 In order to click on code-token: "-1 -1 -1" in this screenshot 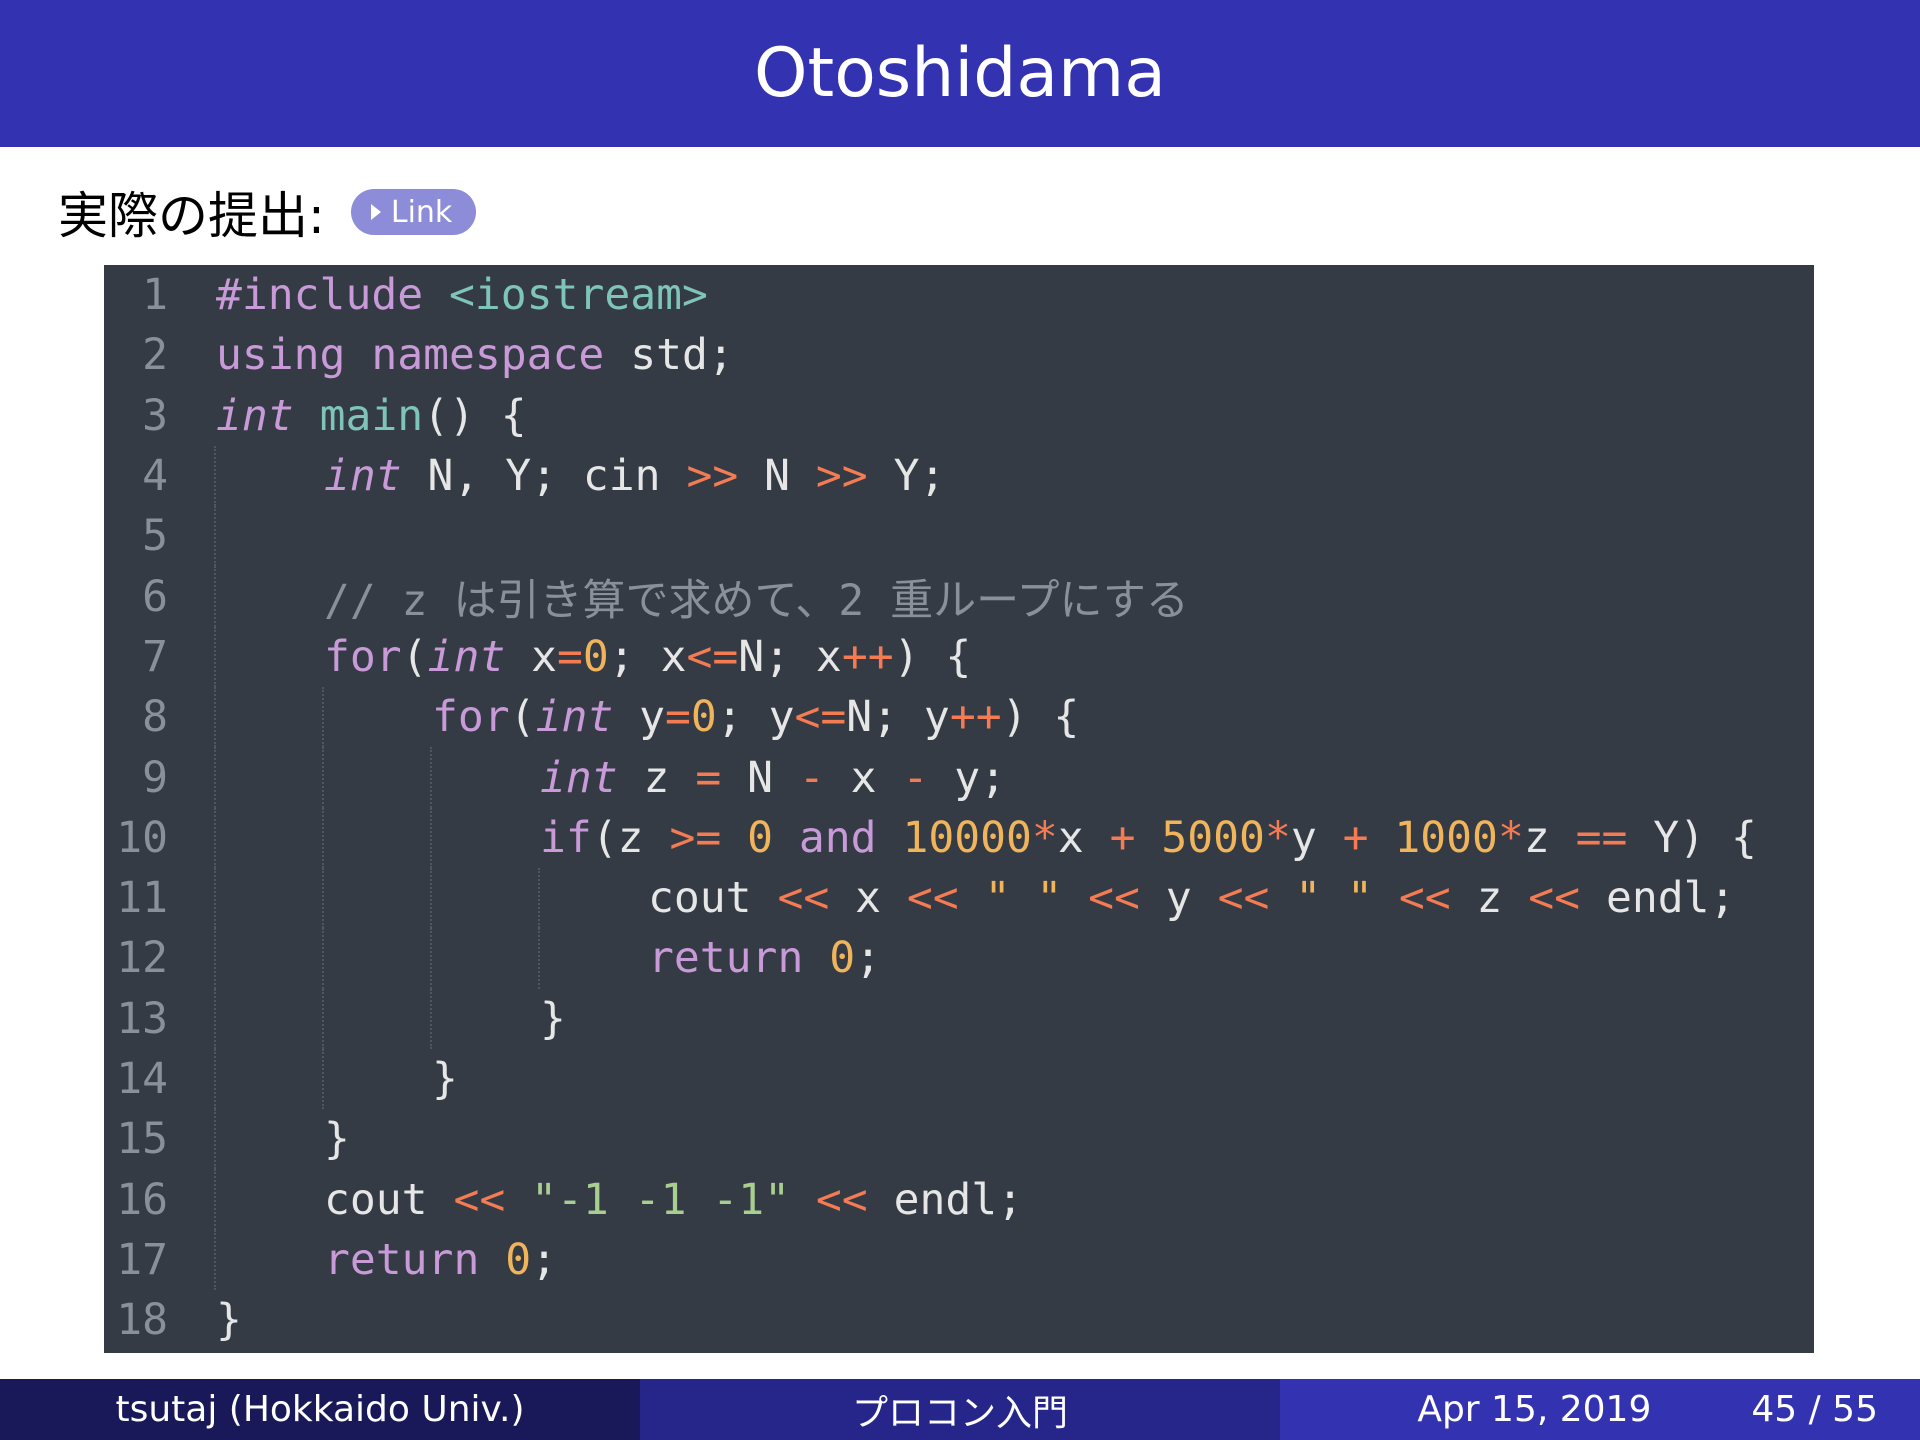, I will do `click(661, 1199)`.